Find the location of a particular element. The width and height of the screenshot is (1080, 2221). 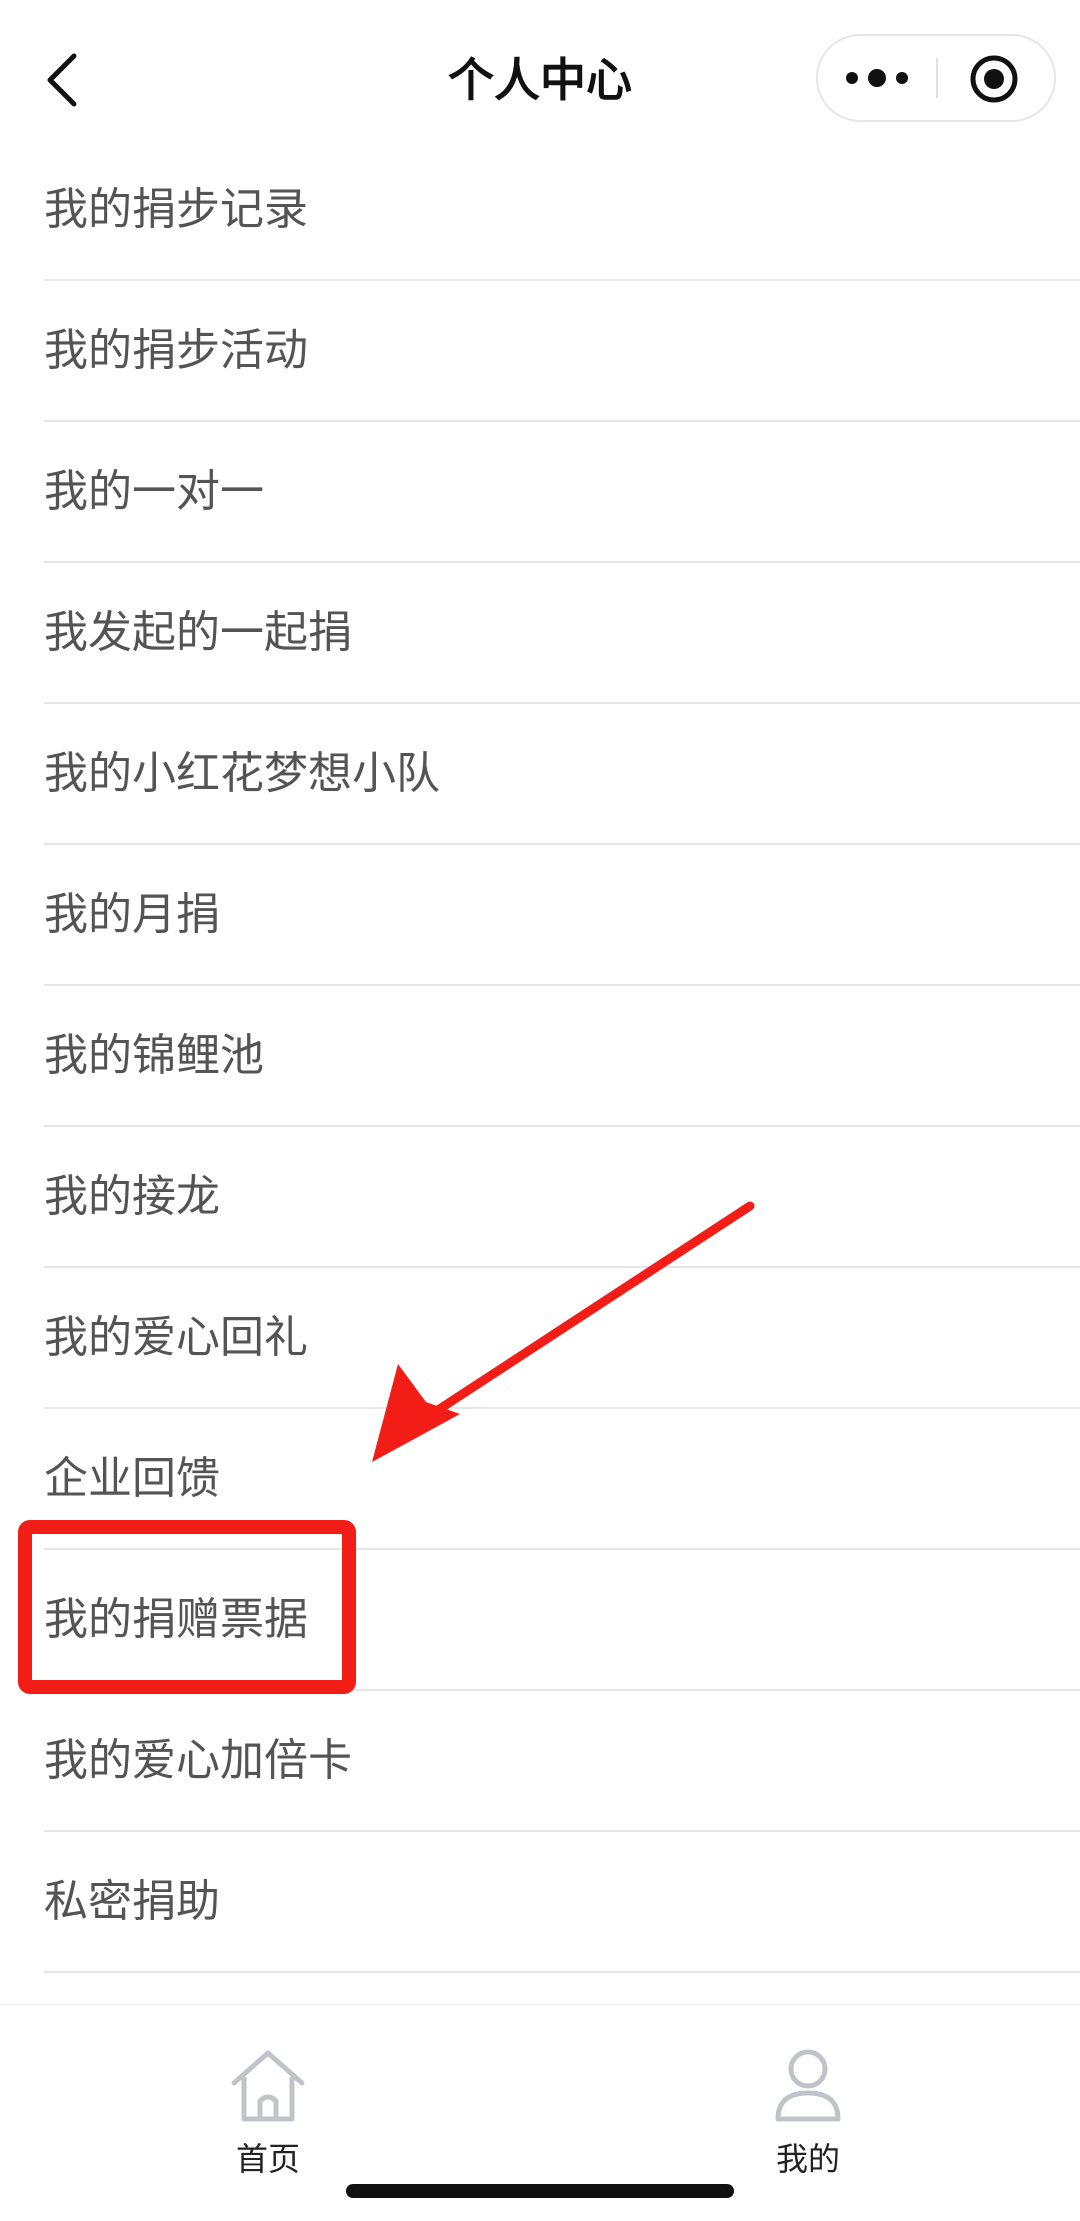

more-dots-icon is located at coordinates (877, 78).